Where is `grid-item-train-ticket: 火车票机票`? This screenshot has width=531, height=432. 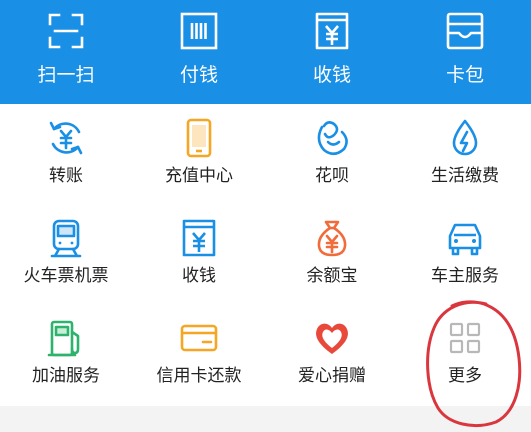
grid-item-train-ticket: 火车票机票 is located at coordinates (66, 254).